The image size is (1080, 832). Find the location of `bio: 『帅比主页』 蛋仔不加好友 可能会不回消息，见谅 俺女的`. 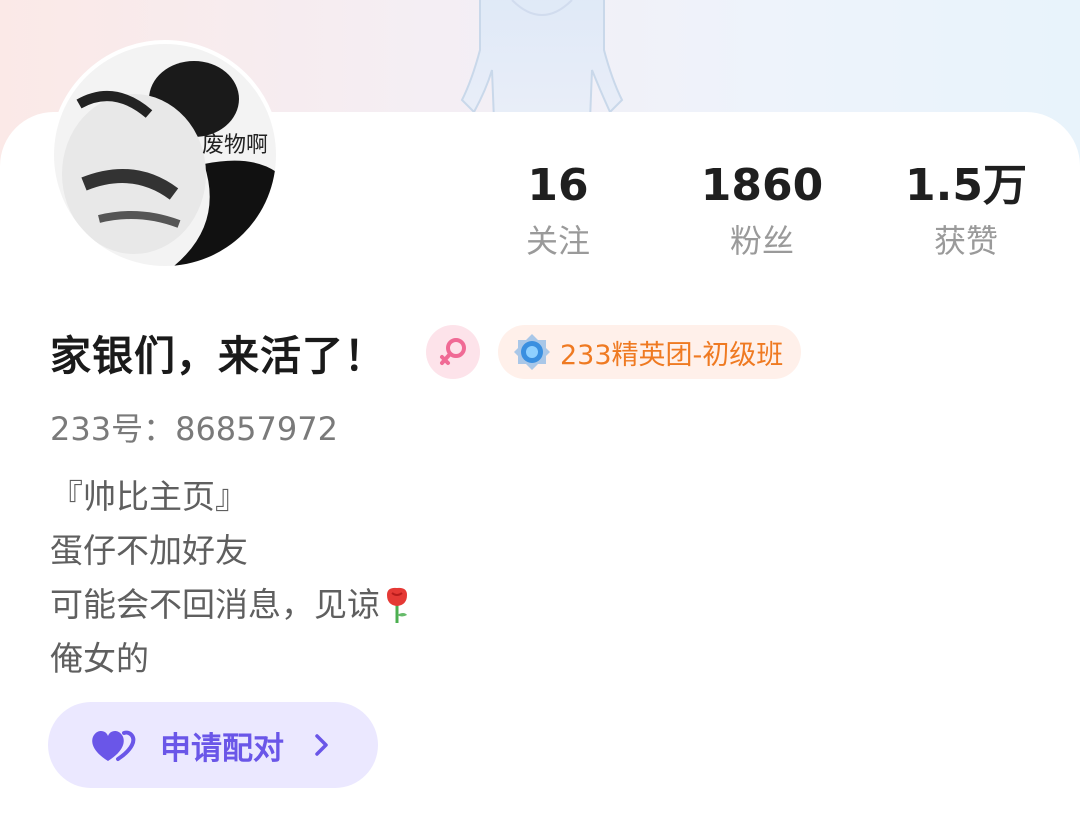

bio: 『帅比主页』 蛋仔不加好友 可能会不回消息，见谅 俺女的 is located at coordinates (231, 578).